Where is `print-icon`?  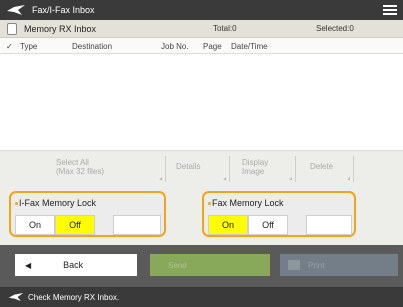
print-icon is located at coordinates (294, 265).